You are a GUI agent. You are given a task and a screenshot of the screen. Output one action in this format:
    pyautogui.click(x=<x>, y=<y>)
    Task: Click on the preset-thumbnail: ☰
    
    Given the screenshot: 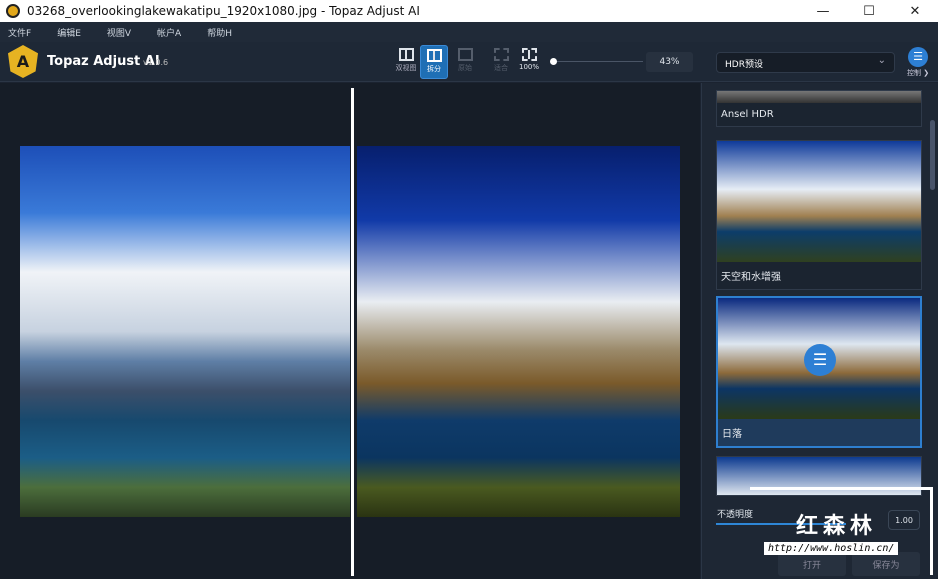 What is the action you would take?
    pyautogui.click(x=819, y=358)
    